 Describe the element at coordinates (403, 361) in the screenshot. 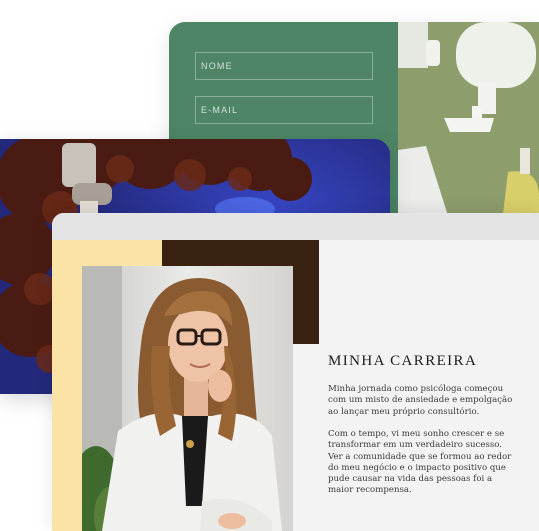

I see `career-heading: MINHA CARREIRA` at that location.